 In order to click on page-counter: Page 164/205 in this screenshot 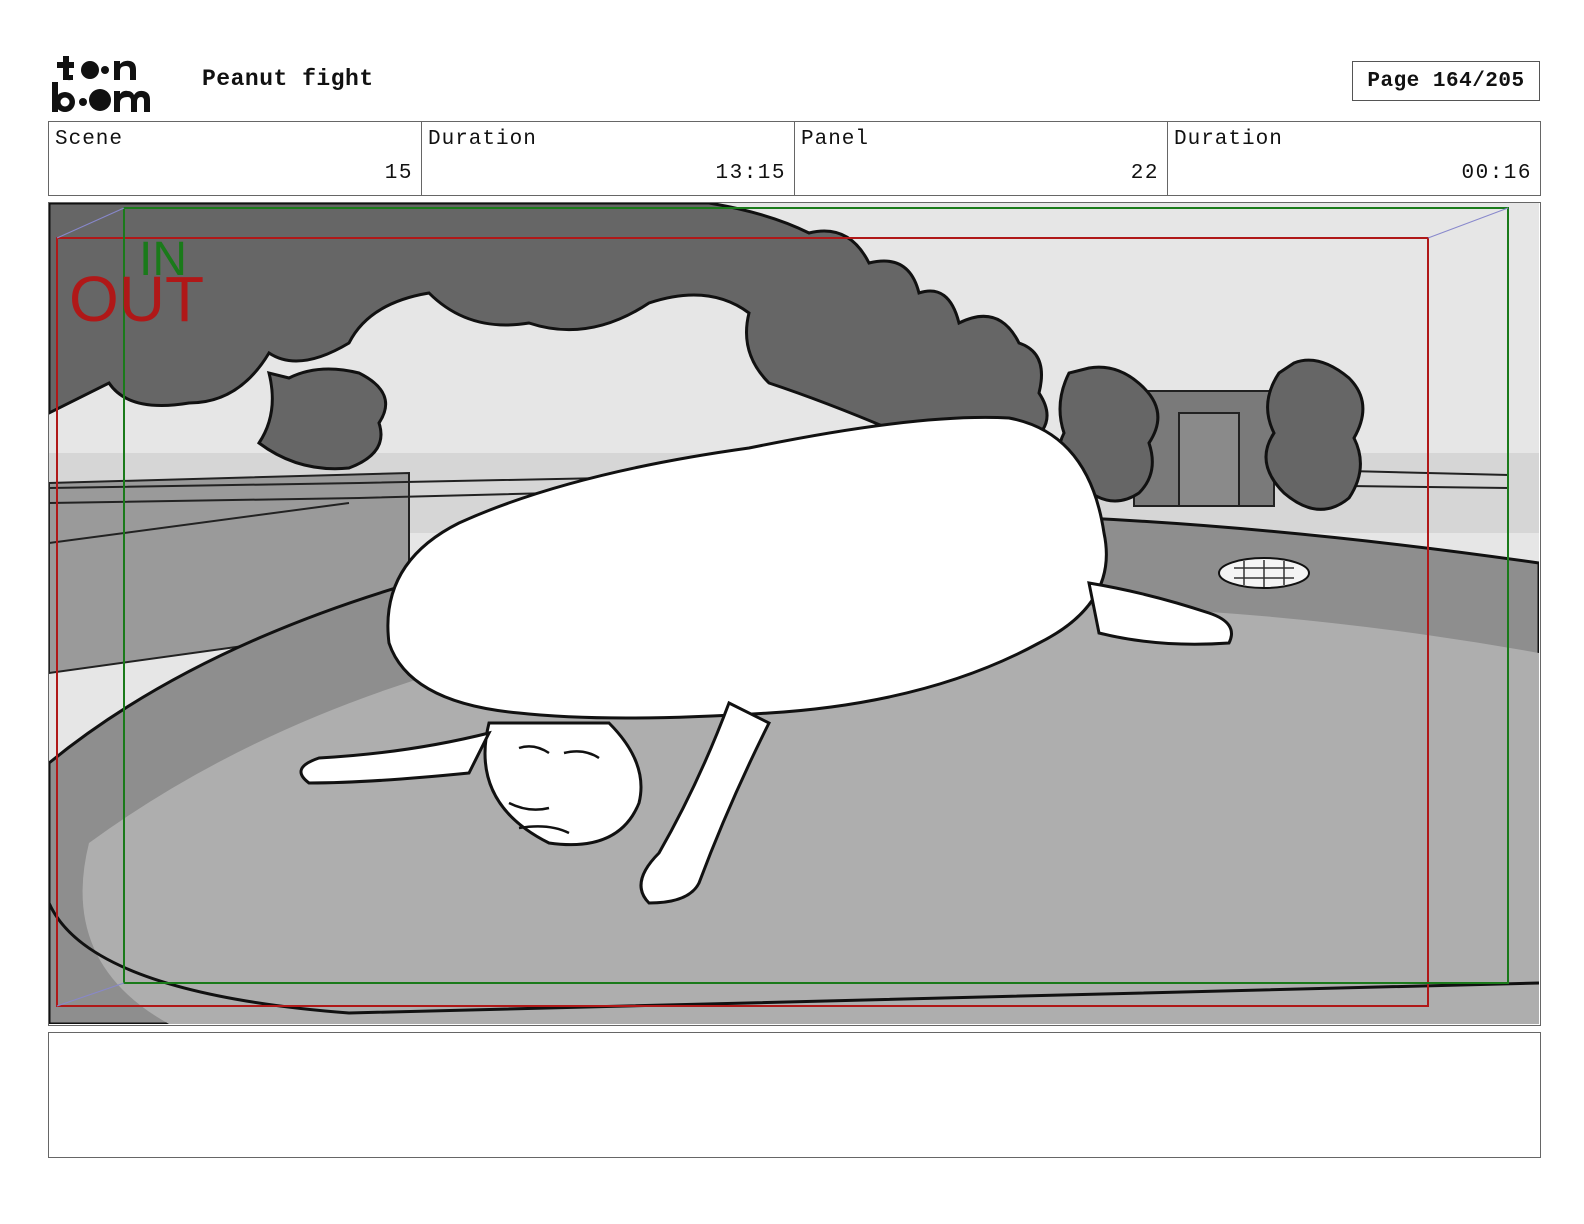, I will do `click(1446, 81)`.